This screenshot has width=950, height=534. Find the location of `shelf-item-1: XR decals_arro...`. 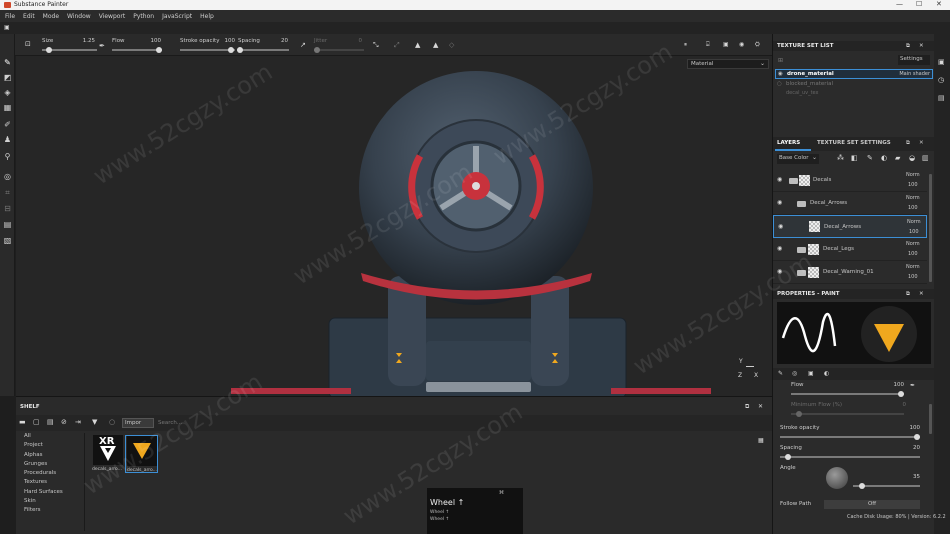

shelf-item-1: XR decals_arro... is located at coordinates (108, 454).